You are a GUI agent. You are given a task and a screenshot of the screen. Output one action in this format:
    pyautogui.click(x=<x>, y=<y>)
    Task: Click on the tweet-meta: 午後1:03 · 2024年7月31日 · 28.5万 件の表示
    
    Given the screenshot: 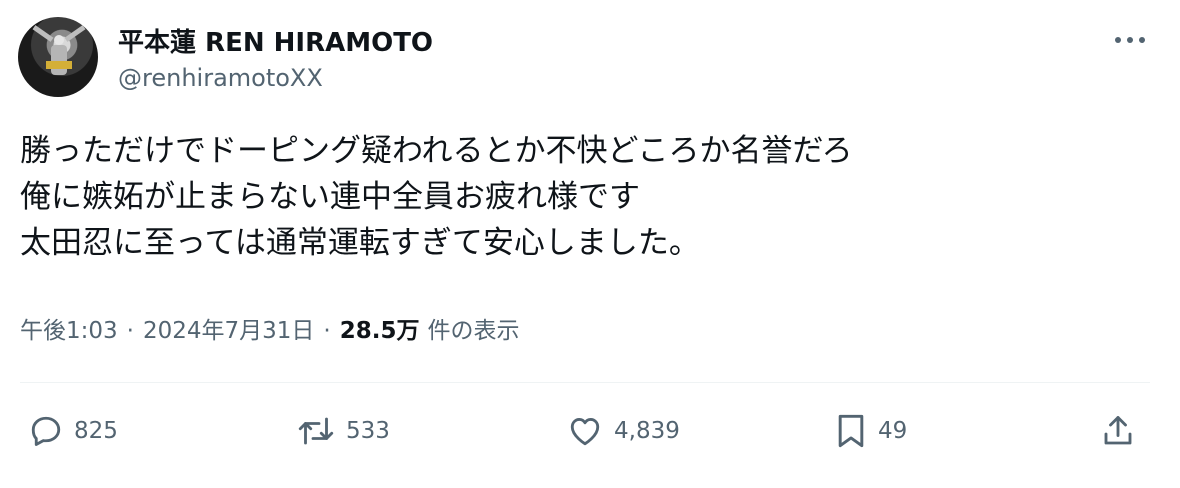 What is the action you would take?
    pyautogui.click(x=269, y=328)
    